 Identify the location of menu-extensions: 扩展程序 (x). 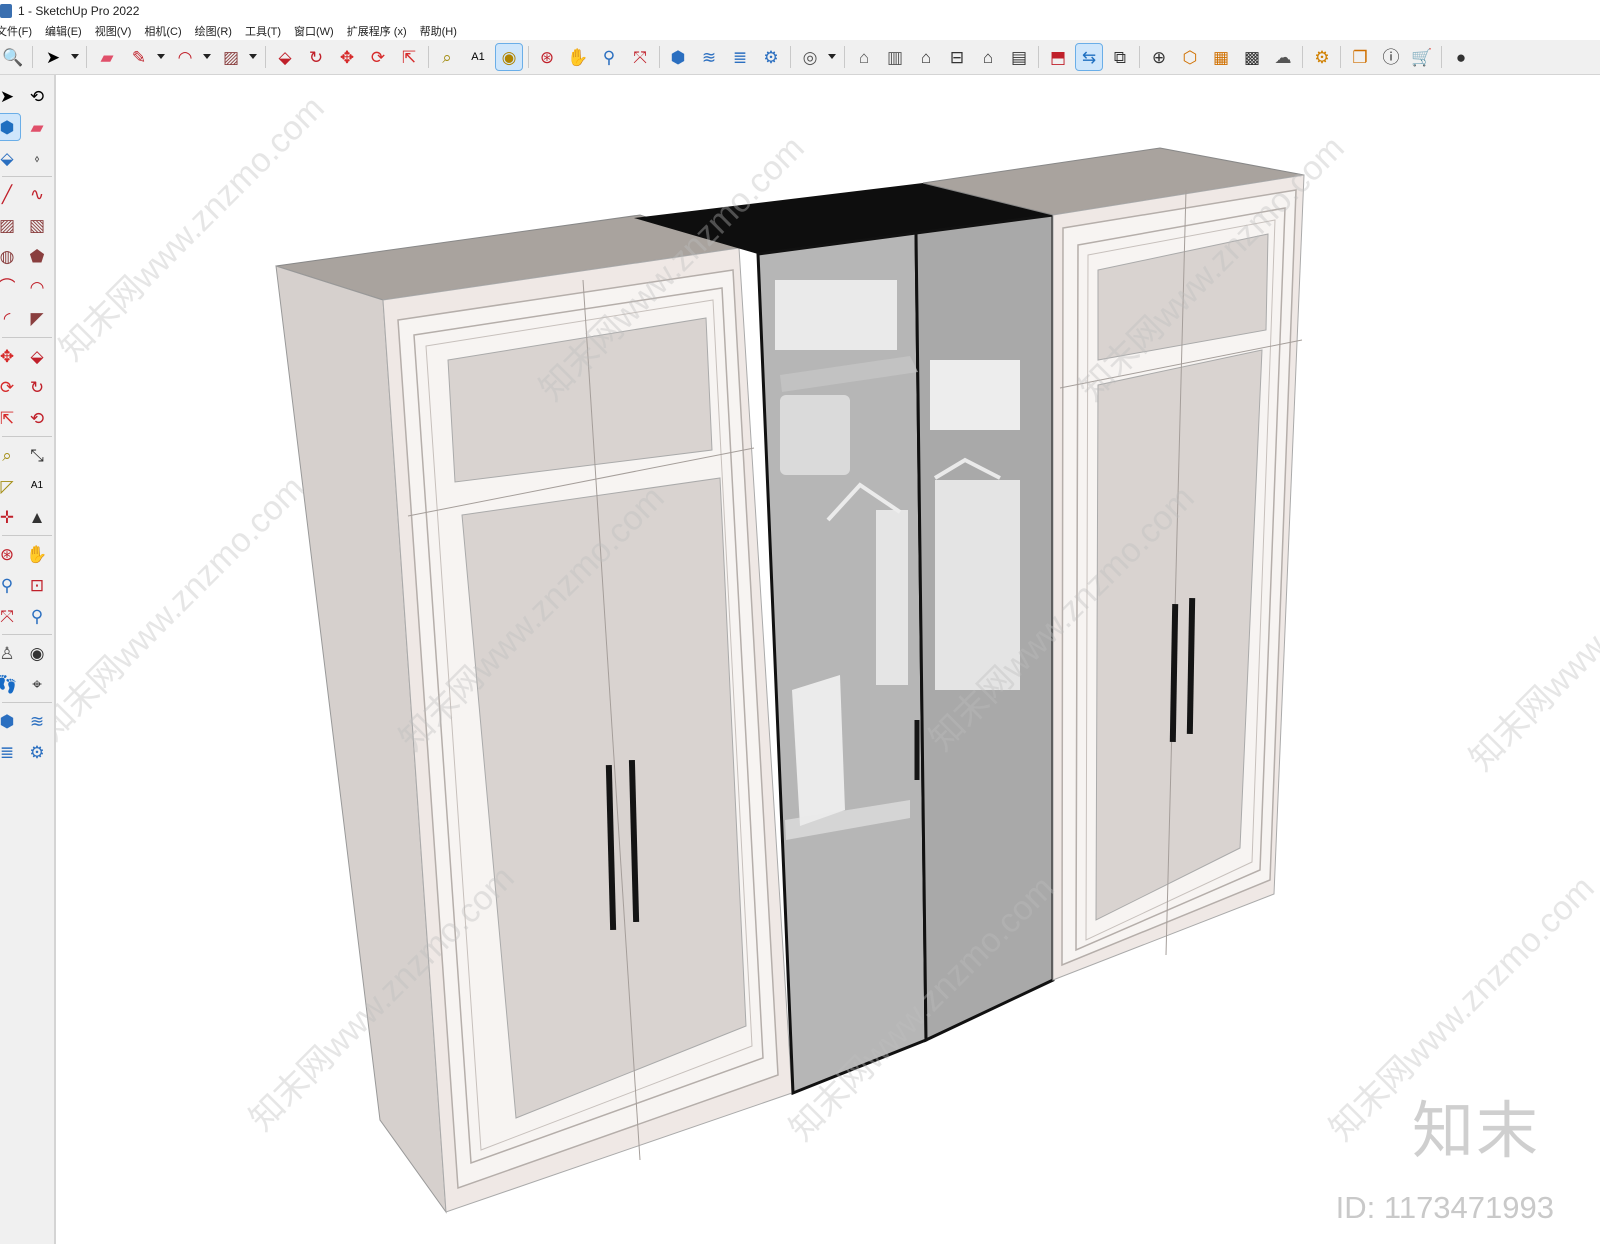
(377, 31).